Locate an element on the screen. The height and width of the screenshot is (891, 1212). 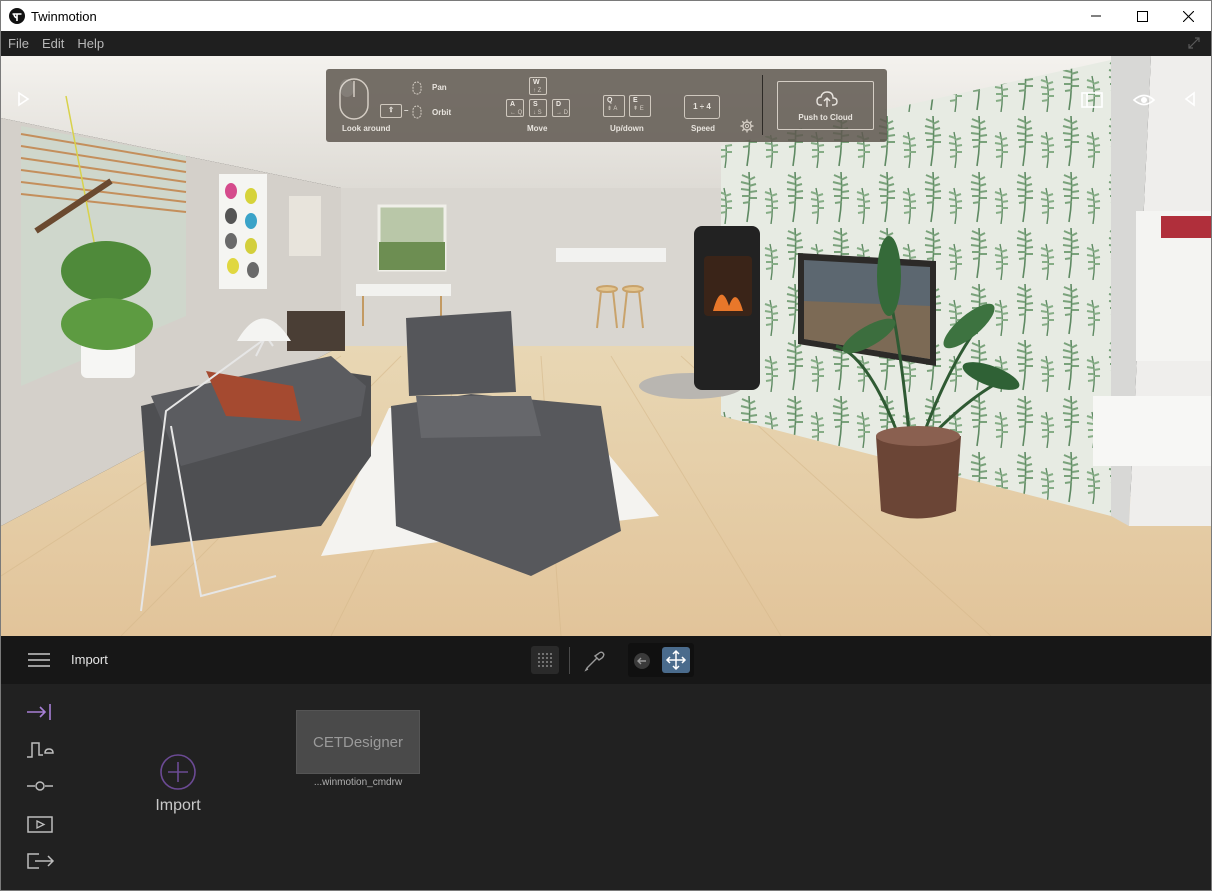
fullscreen-expand-icon is located at coordinates (1194, 43).